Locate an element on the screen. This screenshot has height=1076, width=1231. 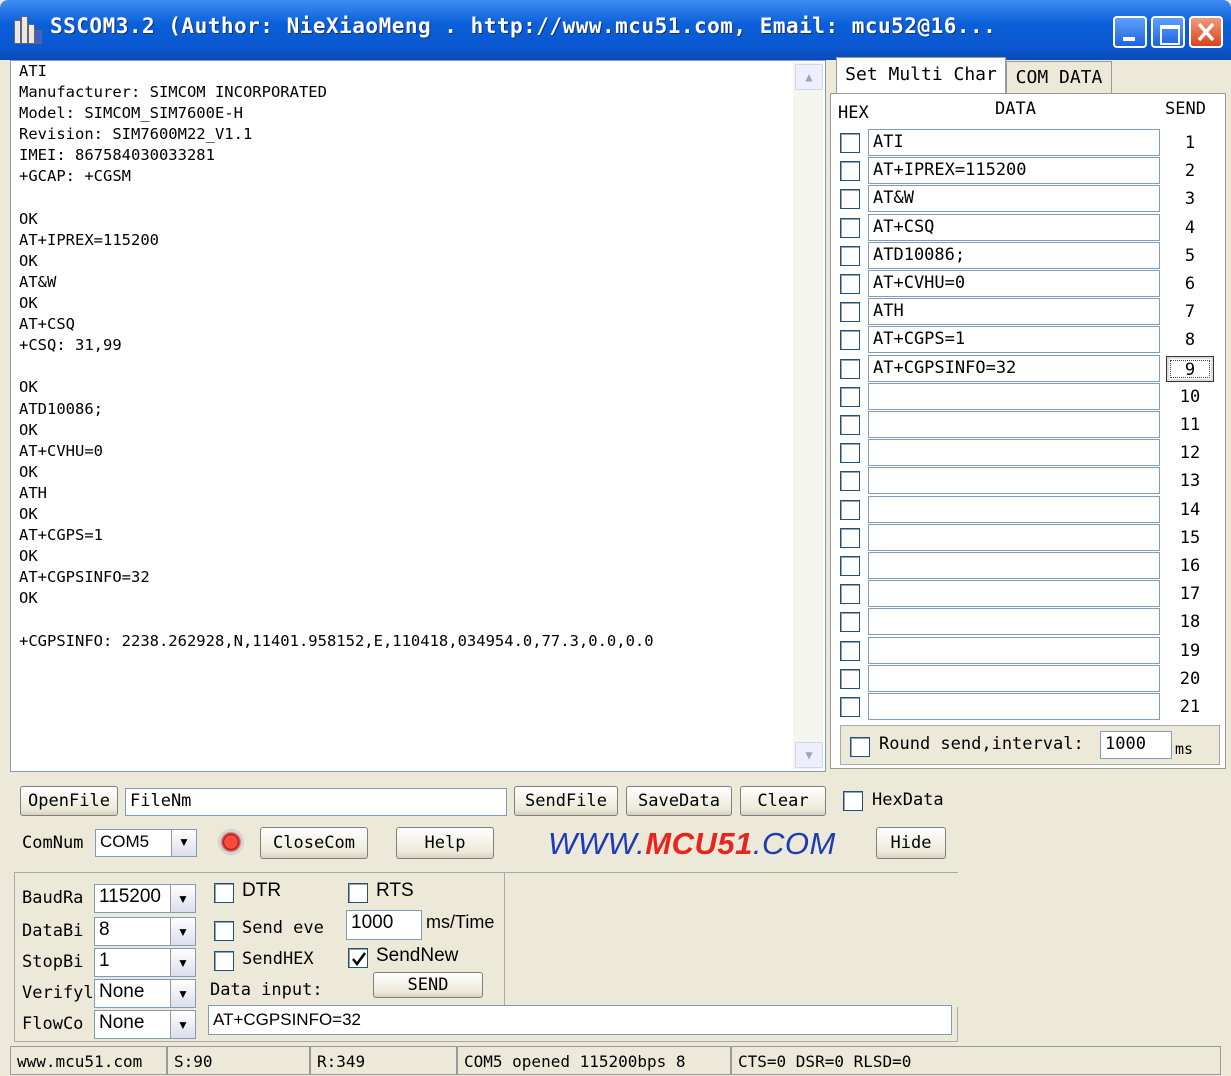
send-button-16: 16 is located at coordinates (1190, 566).